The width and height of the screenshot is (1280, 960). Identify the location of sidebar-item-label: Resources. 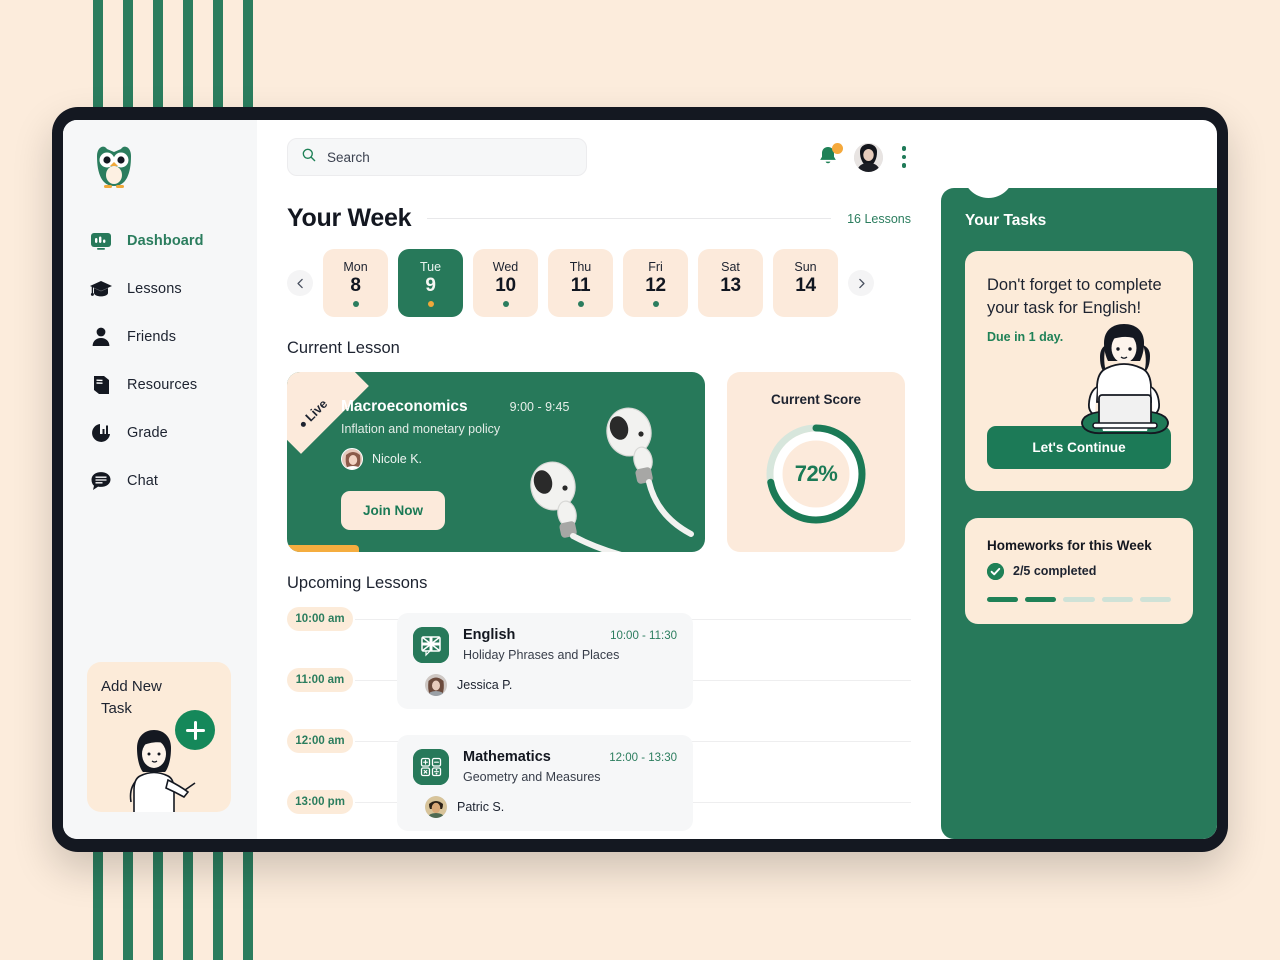
(162, 385).